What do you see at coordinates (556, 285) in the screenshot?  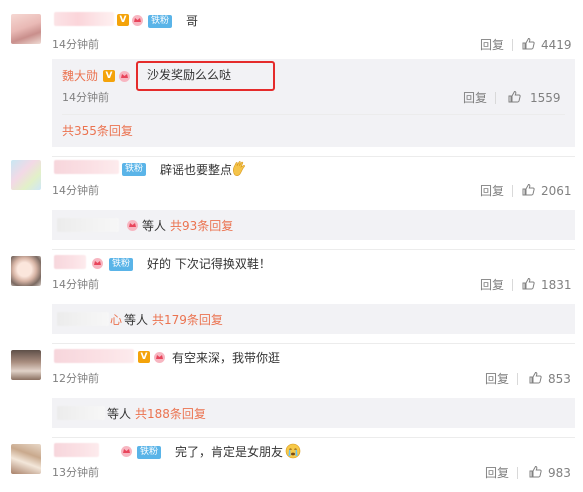 I see `like-count: 1831` at bounding box center [556, 285].